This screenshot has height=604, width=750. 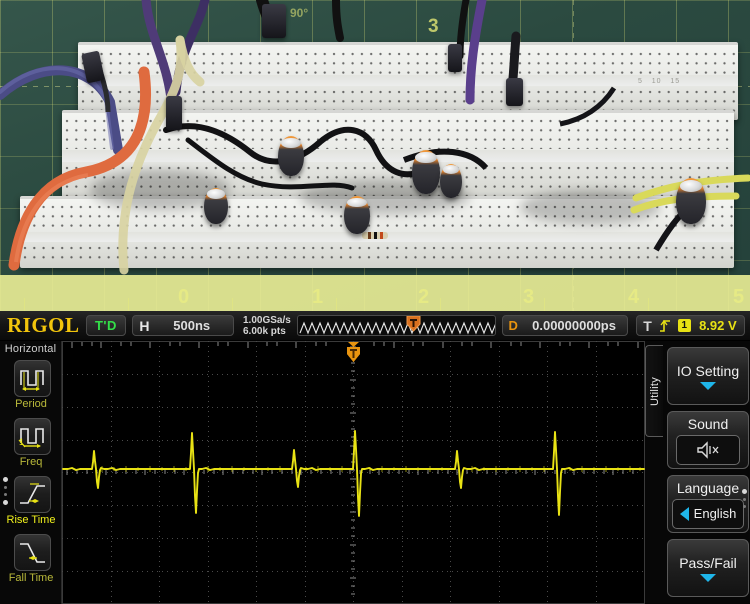 What do you see at coordinates (5, 491) in the screenshot?
I see `left-menu-scroll-indicator` at bounding box center [5, 491].